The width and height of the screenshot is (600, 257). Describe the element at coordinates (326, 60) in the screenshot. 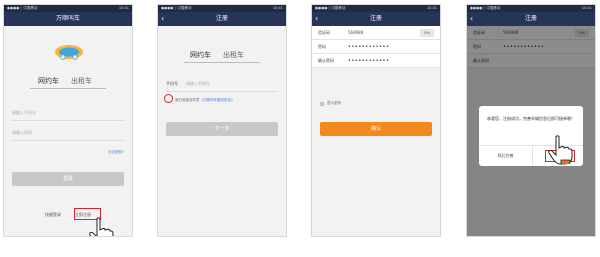

I see `confirm-password-label: 确认密码` at that location.